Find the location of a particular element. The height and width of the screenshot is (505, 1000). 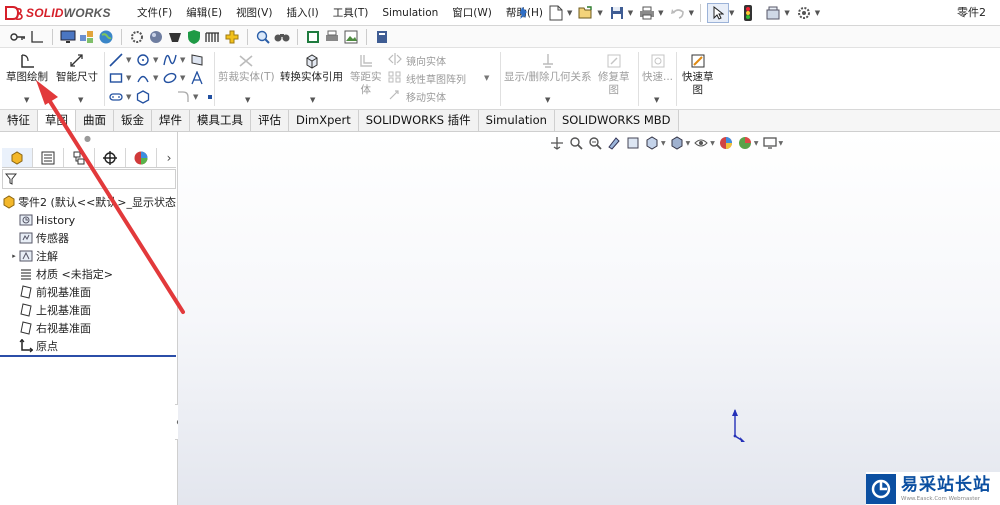

rollback-bar is located at coordinates (88, 356).